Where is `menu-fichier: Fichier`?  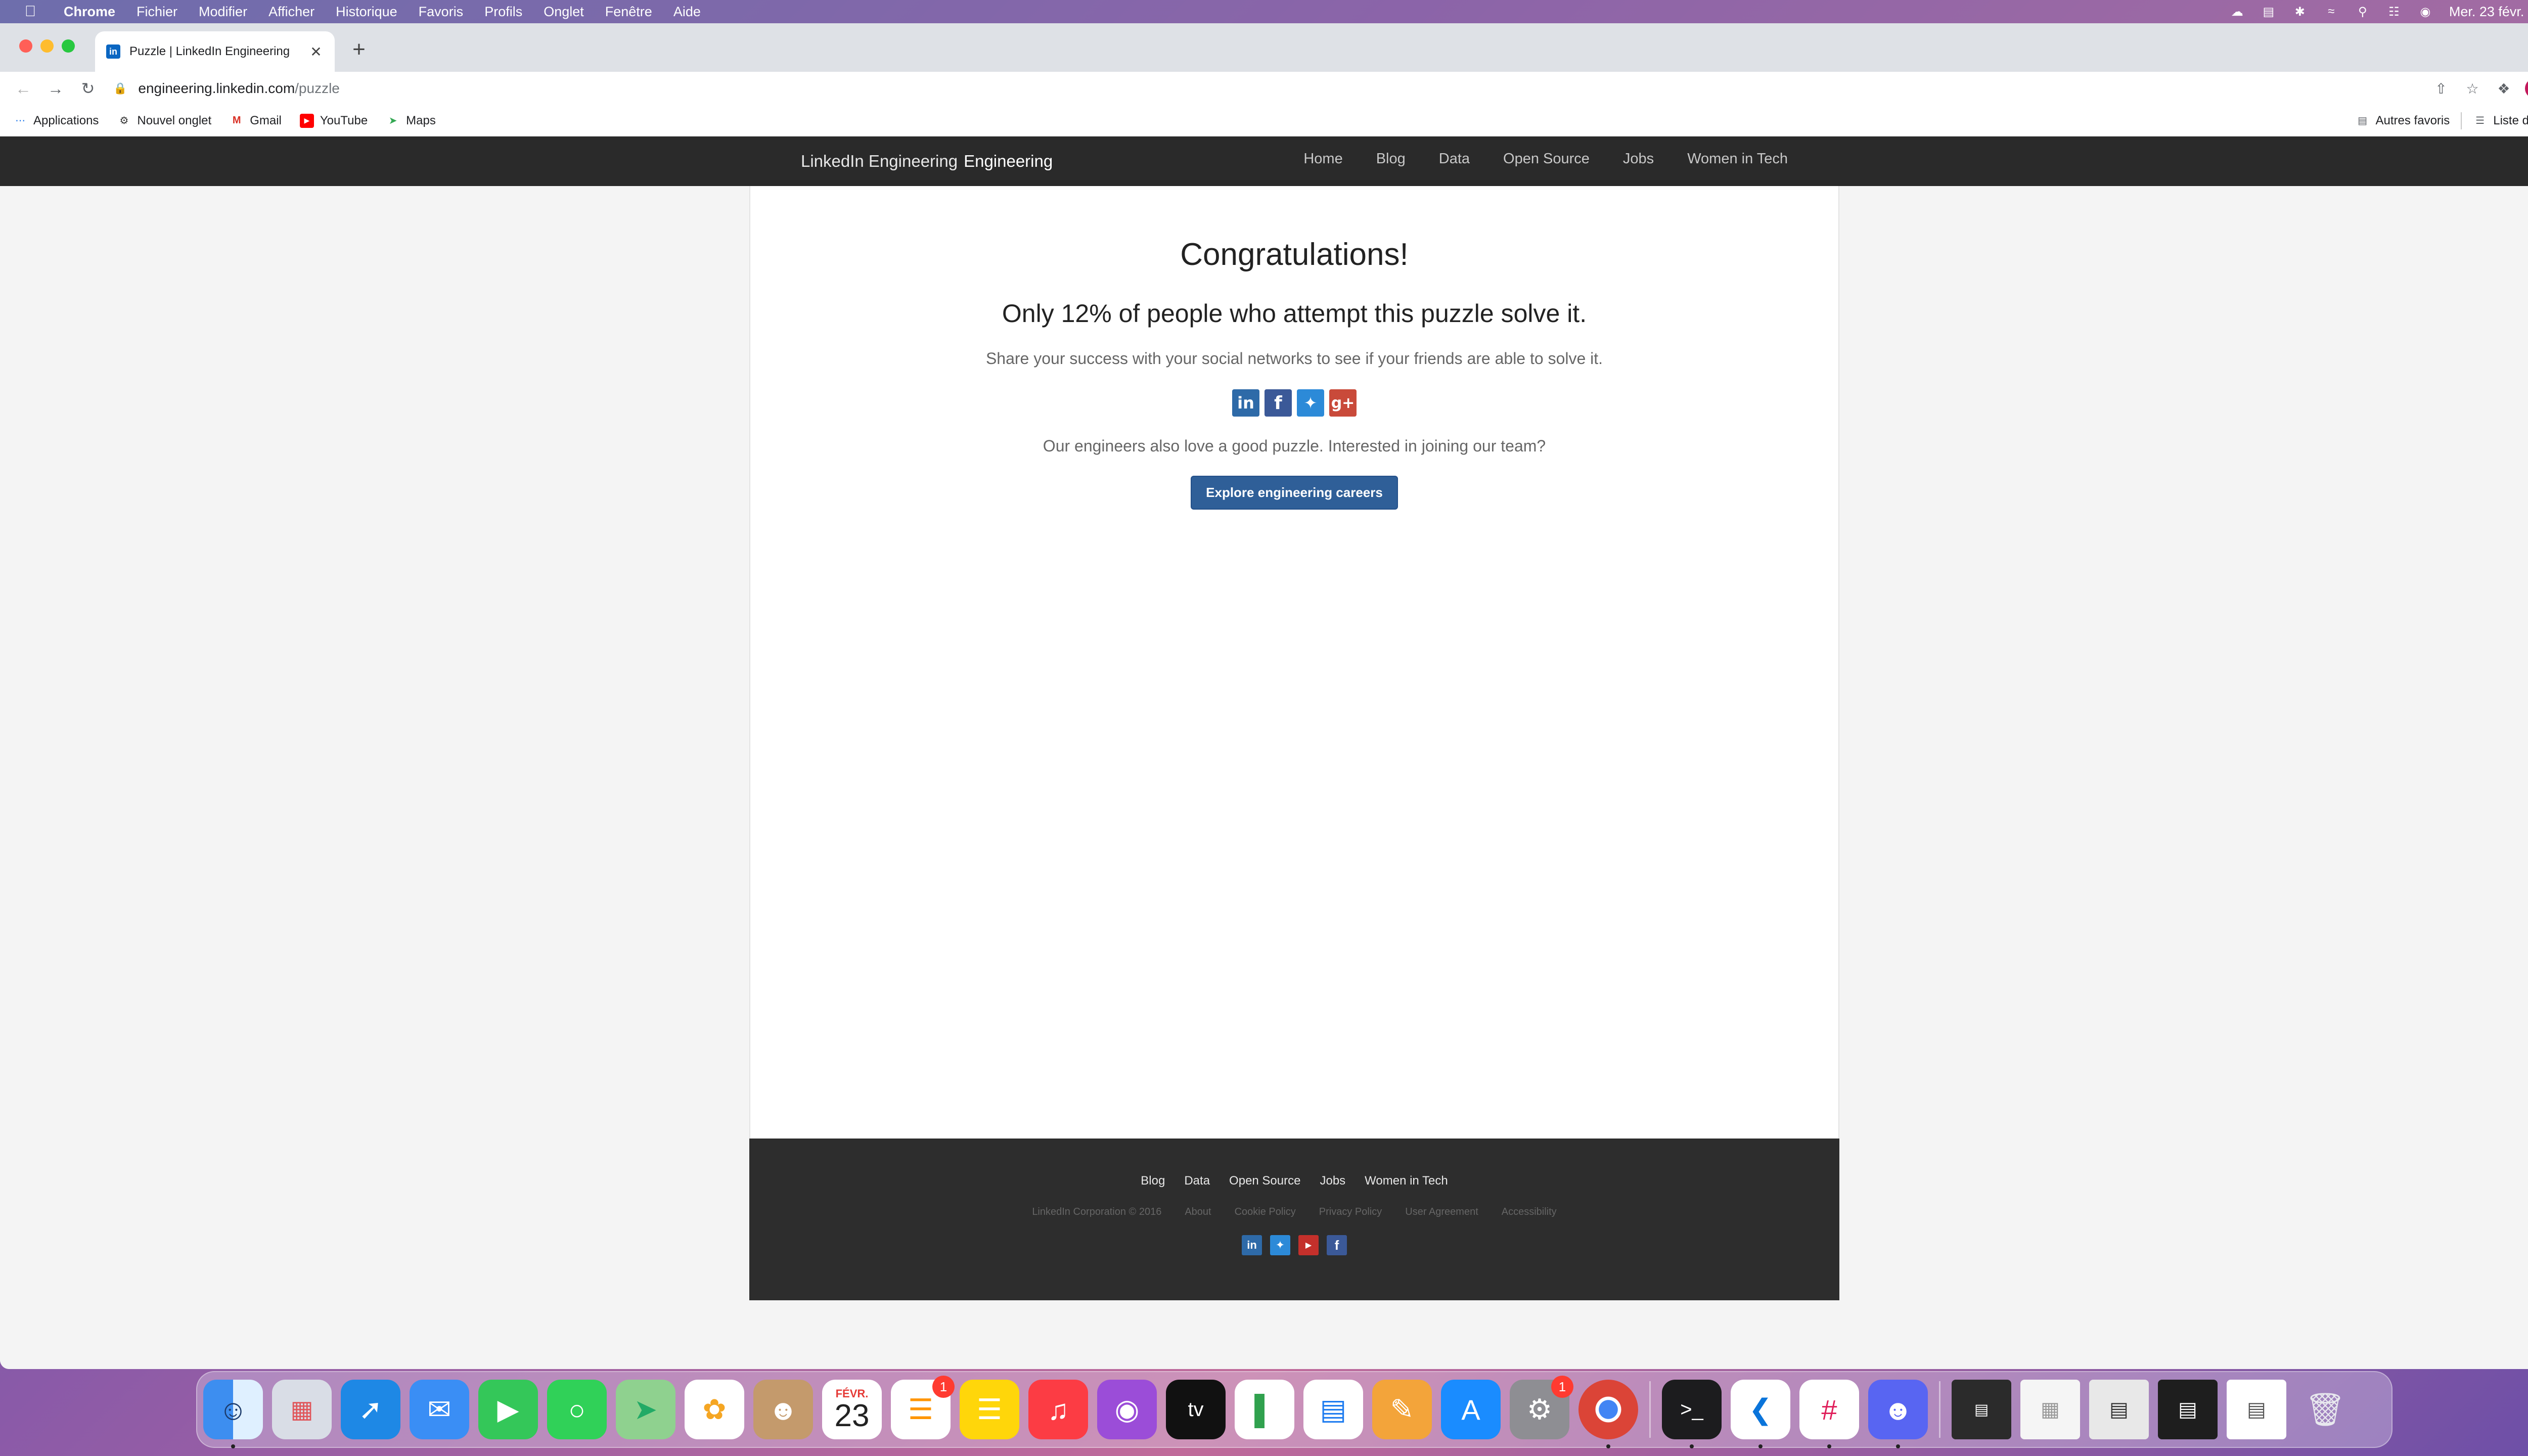
menu-fichier: Fichier is located at coordinates (157, 12).